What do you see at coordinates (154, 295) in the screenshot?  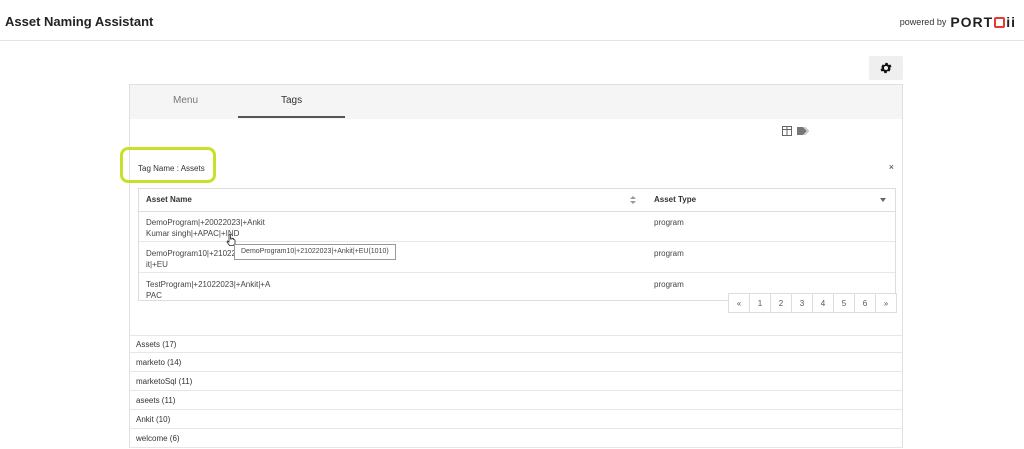 I see `asset-name-line: PAC` at bounding box center [154, 295].